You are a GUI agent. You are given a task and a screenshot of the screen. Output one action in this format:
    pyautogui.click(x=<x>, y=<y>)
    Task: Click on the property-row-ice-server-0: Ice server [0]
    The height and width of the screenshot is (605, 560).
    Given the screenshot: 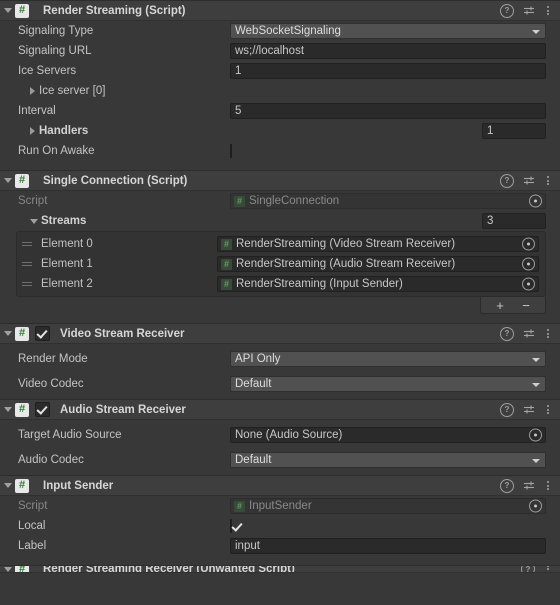 What is the action you would take?
    pyautogui.click(x=280, y=91)
    